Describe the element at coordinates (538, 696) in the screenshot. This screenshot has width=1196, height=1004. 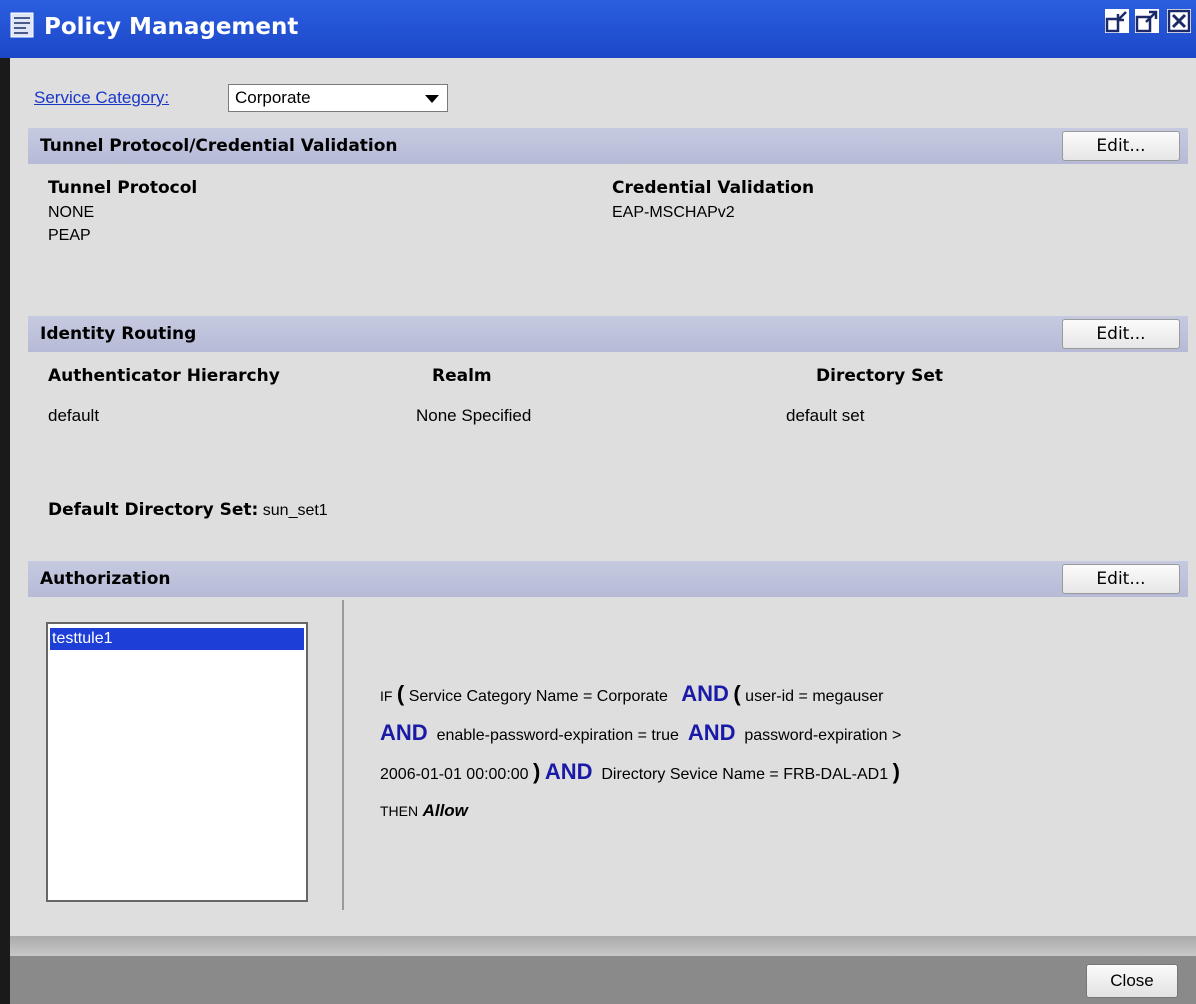
I see `rule-condition: Service Category Name = Corporate` at that location.